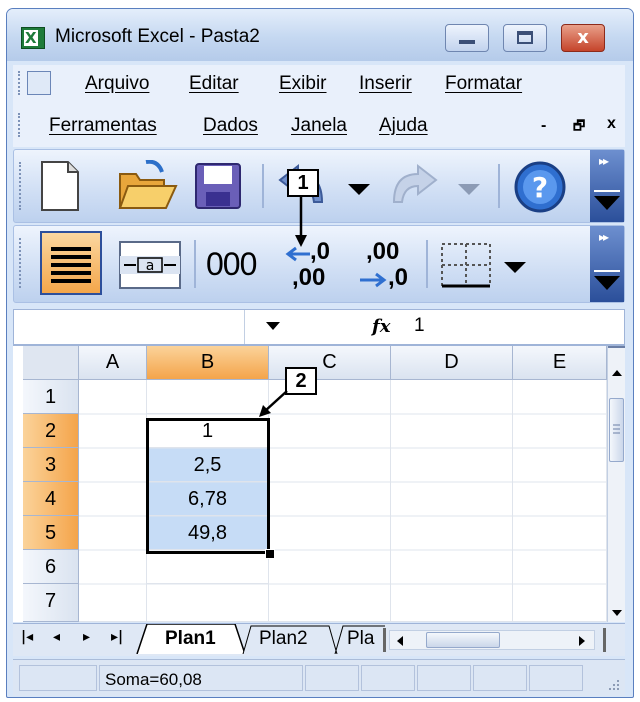 This screenshot has height=702, width=640. I want to click on name-box-dropdown-icon, so click(273, 326).